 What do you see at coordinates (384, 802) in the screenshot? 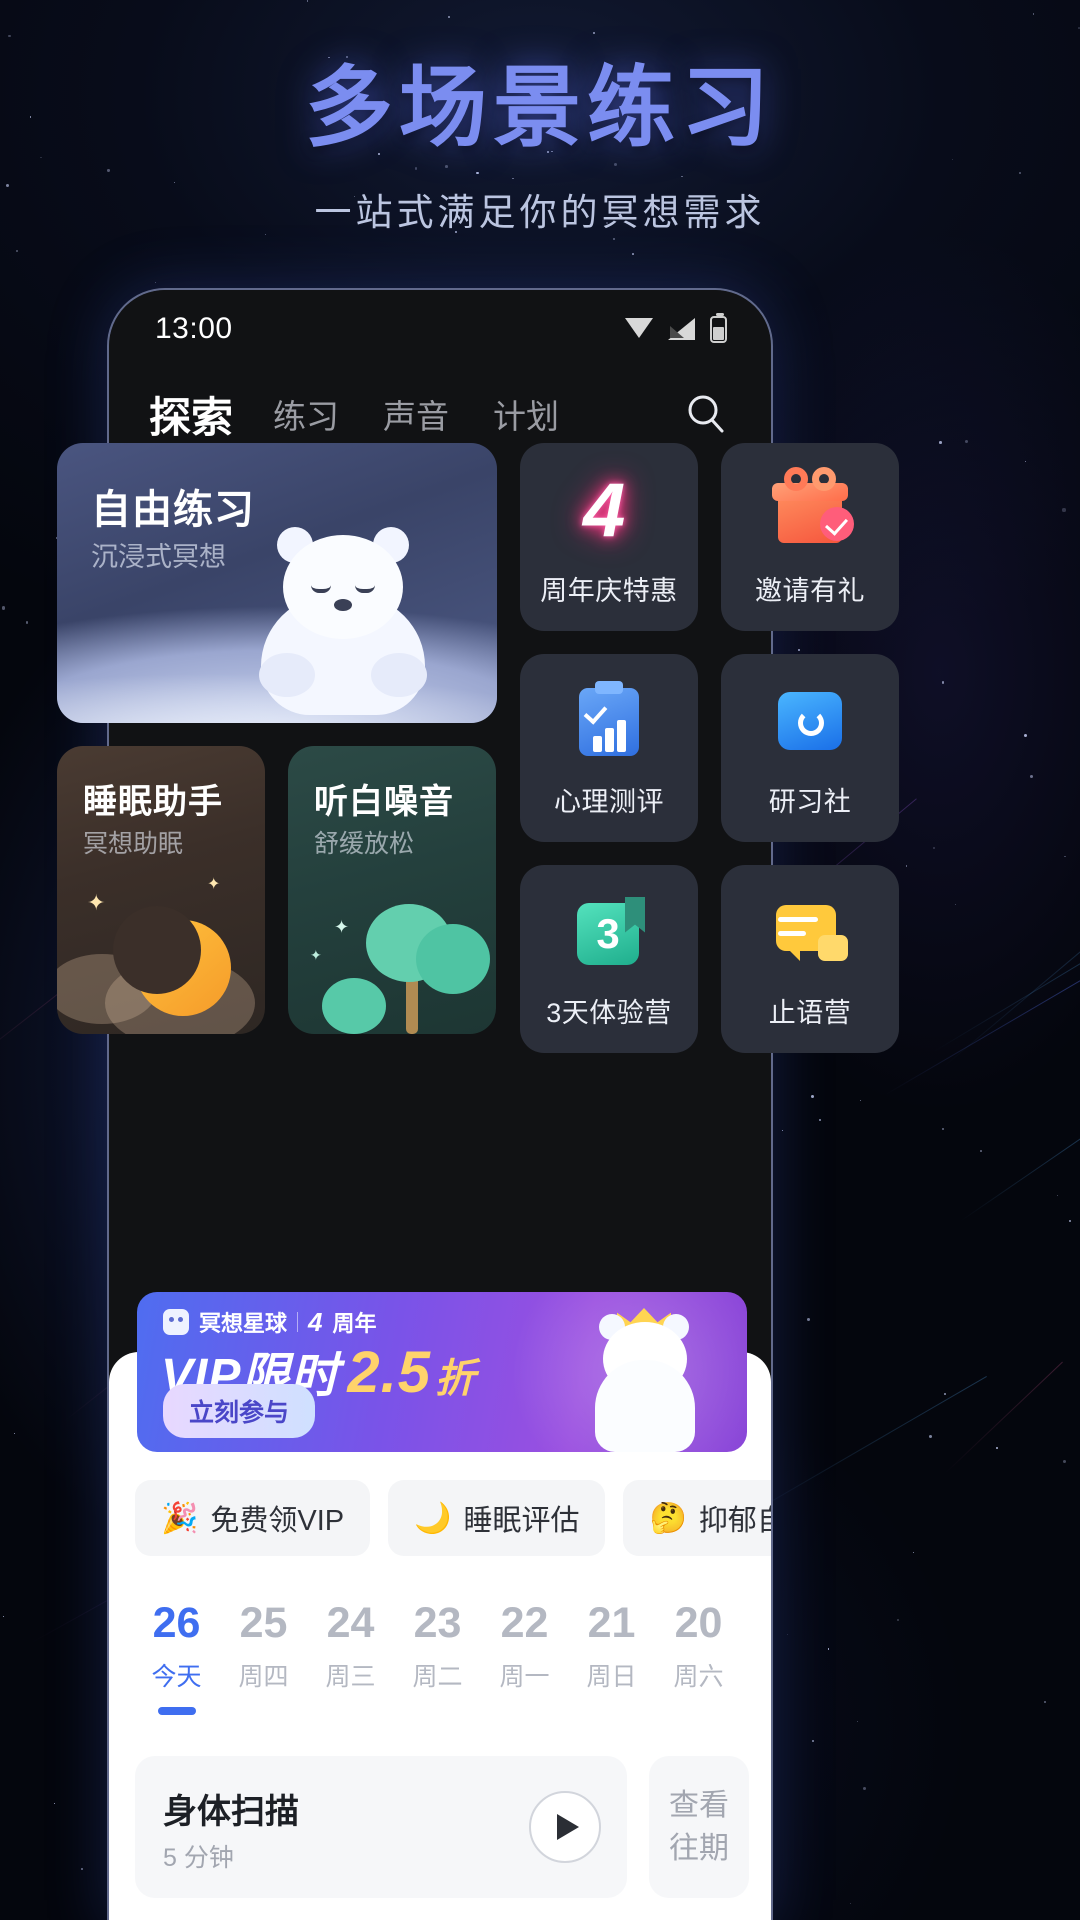
I see `card-title: 听白噪音` at bounding box center [384, 802].